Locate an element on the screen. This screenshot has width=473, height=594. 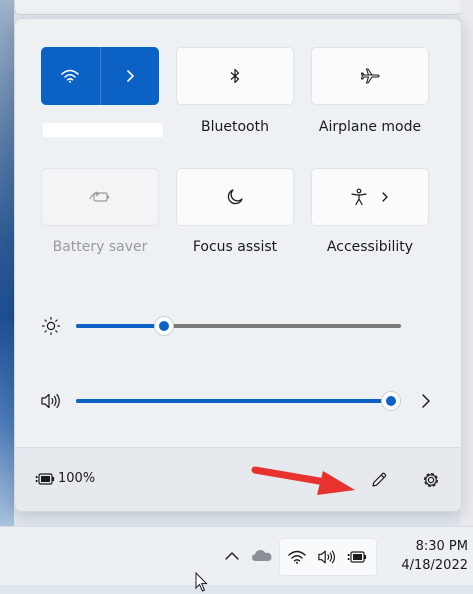
desktop-wallpaper is located at coordinates (7, 263).